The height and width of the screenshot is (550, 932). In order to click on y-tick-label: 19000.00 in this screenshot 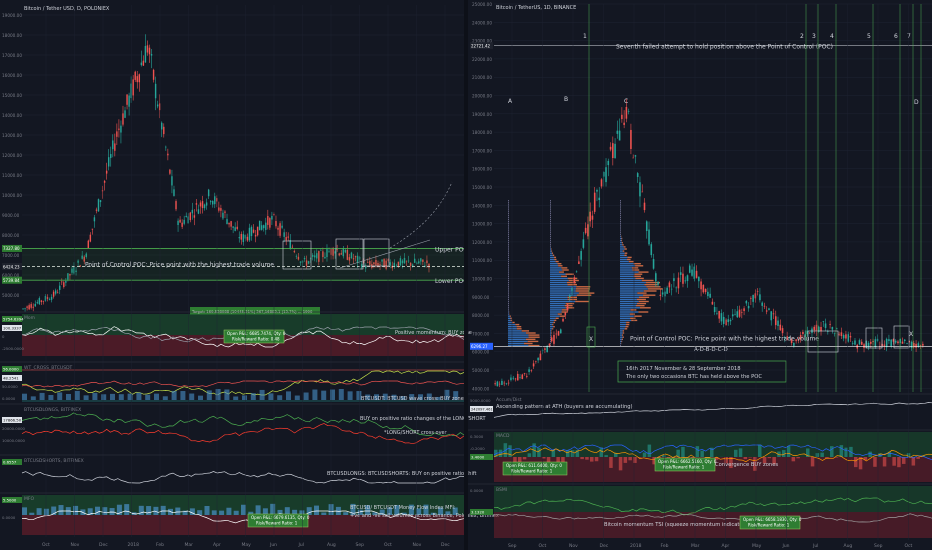, I will do `click(12, 15)`.